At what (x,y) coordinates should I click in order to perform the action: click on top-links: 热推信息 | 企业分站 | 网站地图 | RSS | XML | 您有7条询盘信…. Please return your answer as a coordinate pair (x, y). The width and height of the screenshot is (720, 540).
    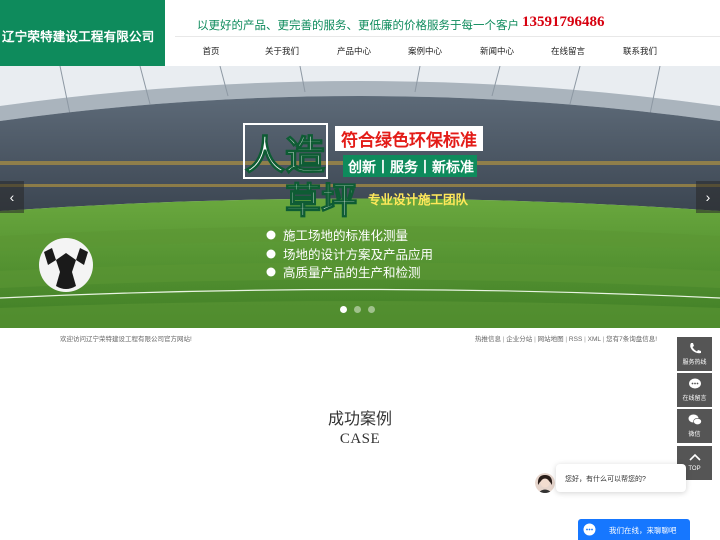
    Looking at the image, I should click on (566, 338).